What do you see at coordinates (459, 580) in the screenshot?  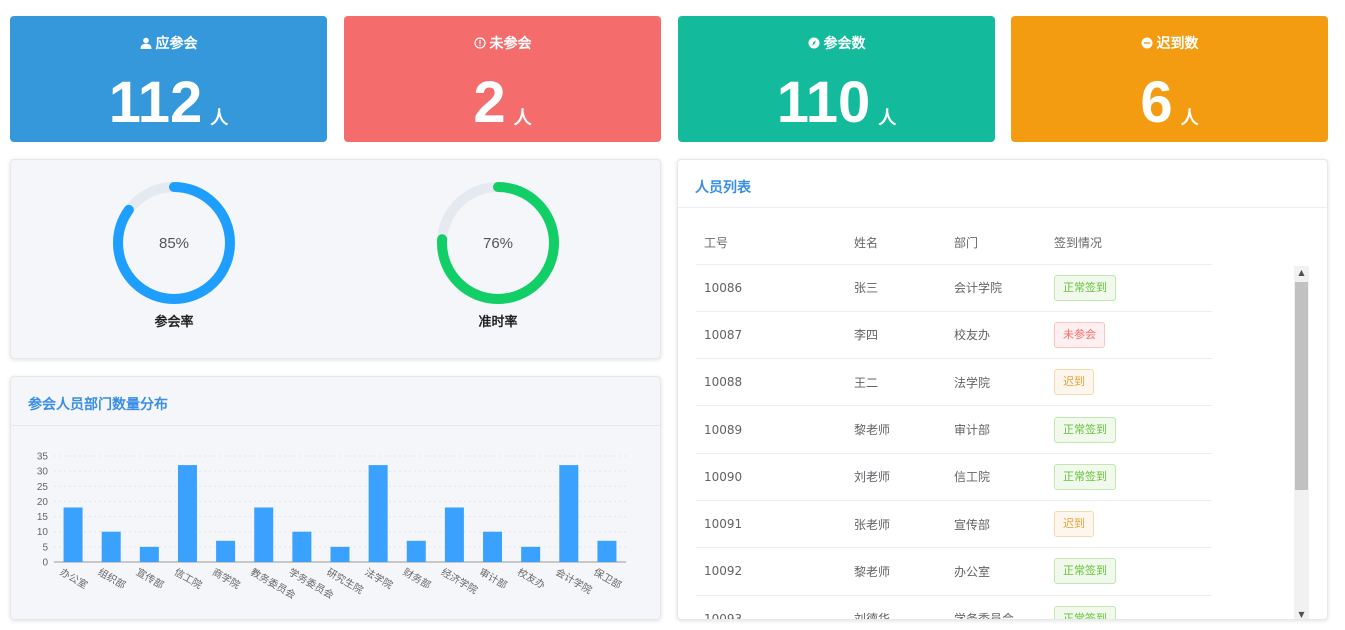 I see `x-tick-label: 经济学院` at bounding box center [459, 580].